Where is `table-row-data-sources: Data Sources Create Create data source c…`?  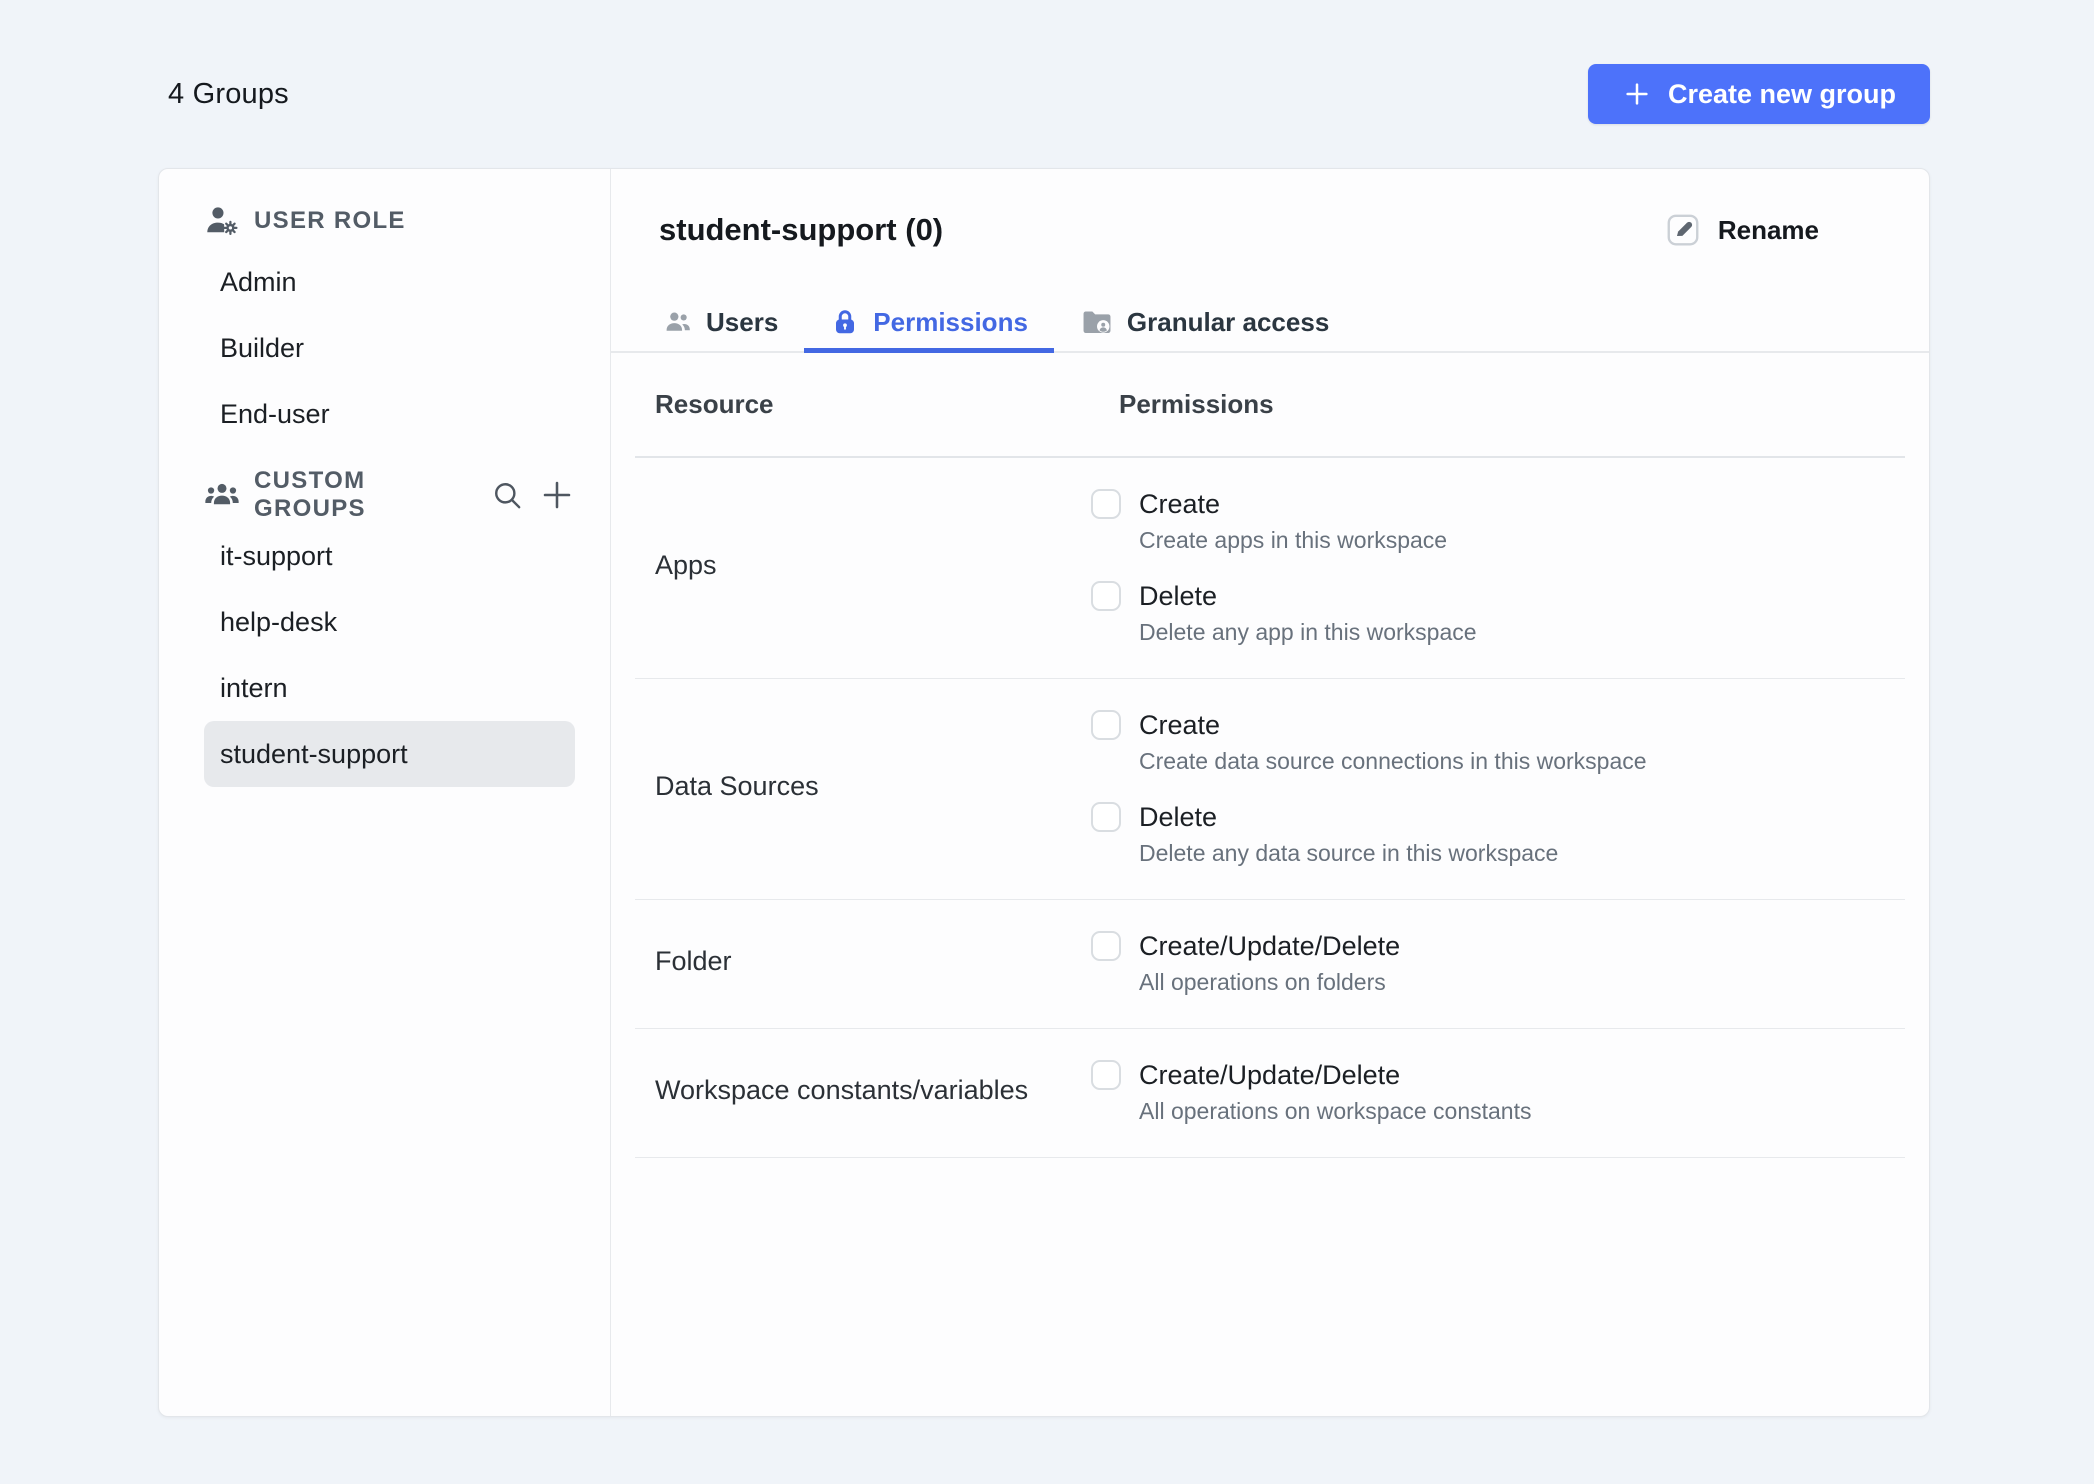
table-row-data-sources: Data Sources Create Create data source c… is located at coordinates (1270, 789).